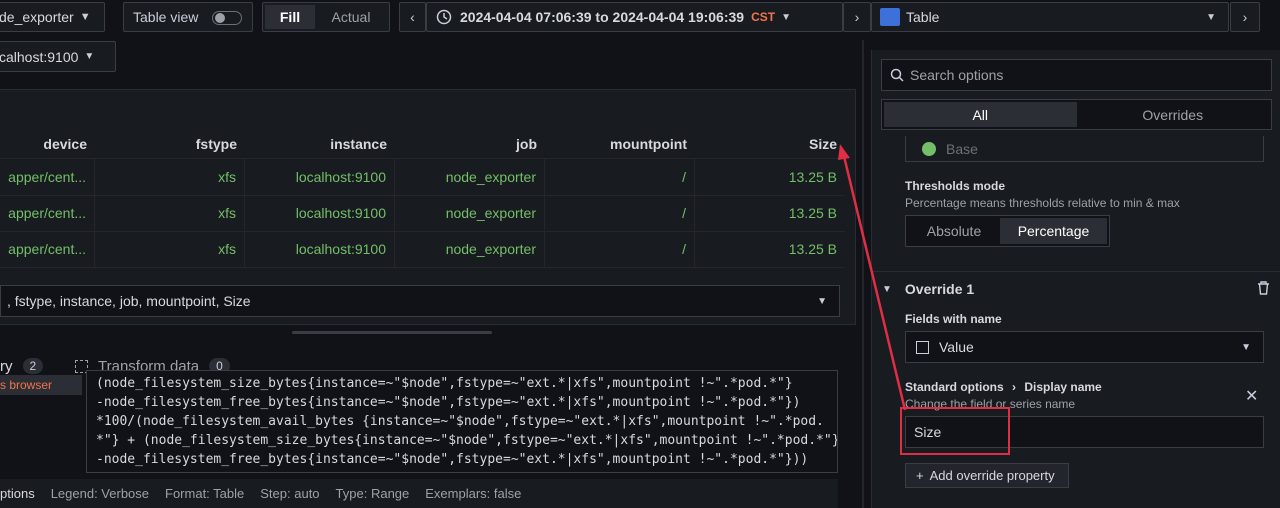 Image resolution: width=1280 pixels, height=508 pixels. I want to click on absolute-button: Absolute, so click(954, 231).